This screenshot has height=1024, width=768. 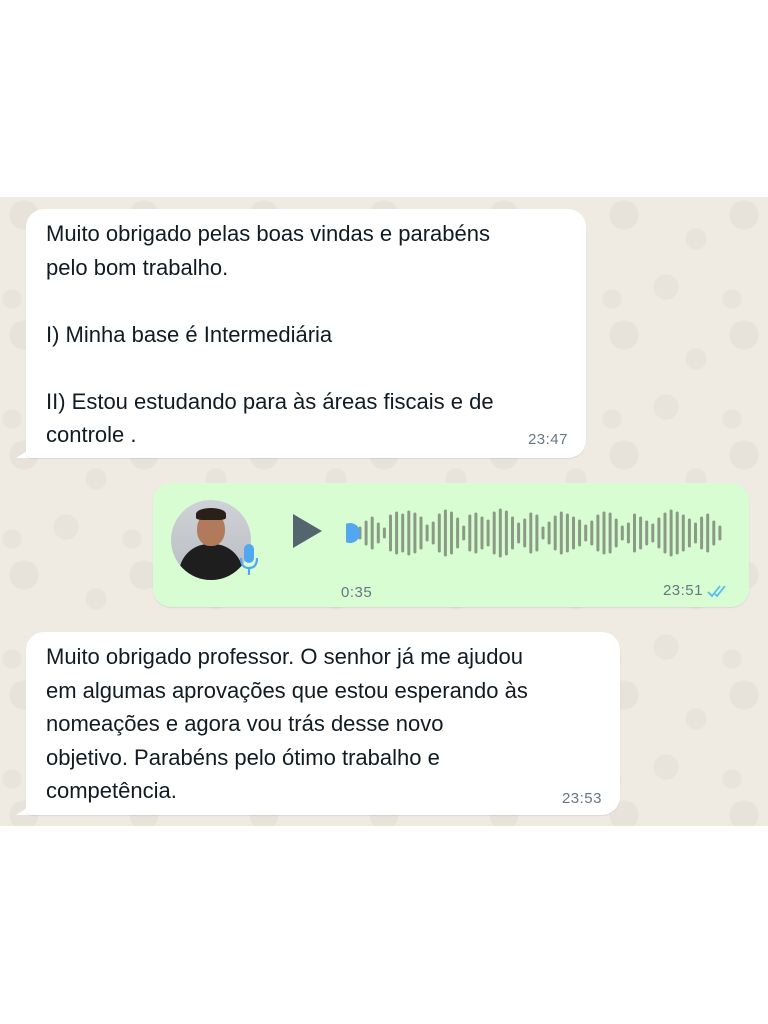 I want to click on message-timestamp: 23:47, so click(x=547, y=439).